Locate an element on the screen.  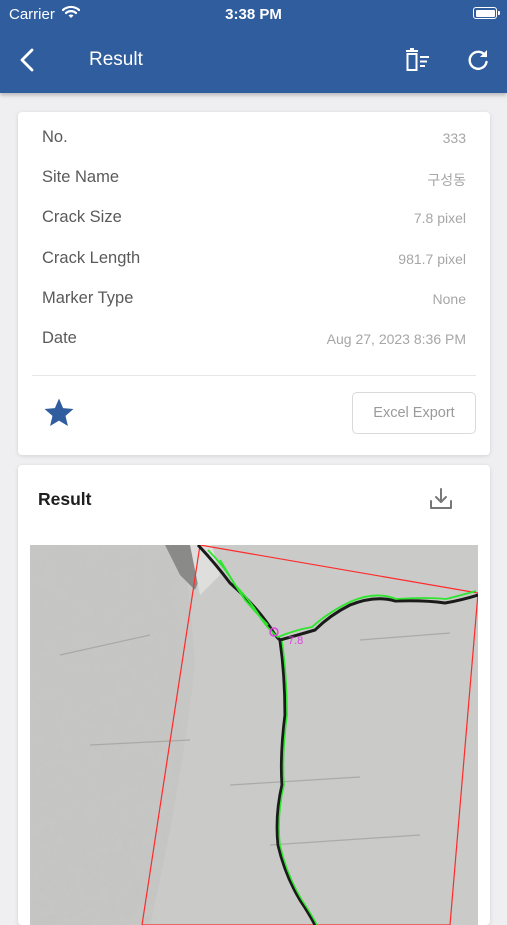
row-label: Date is located at coordinates (59, 338).